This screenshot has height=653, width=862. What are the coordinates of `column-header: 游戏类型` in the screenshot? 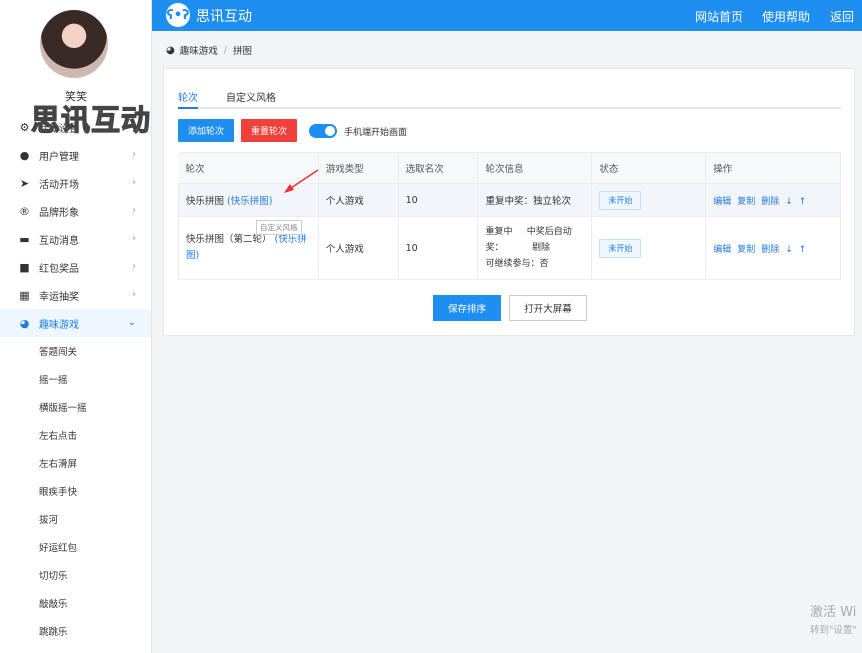 It's located at (358, 168).